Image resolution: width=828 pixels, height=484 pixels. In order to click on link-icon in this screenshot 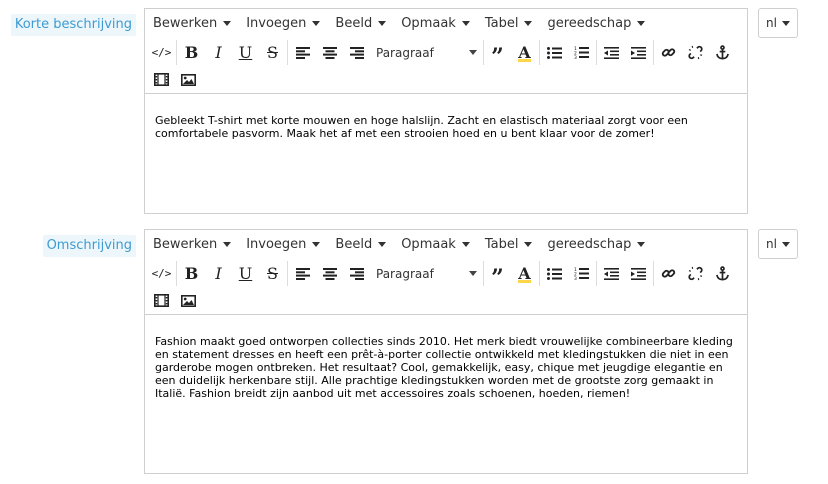, I will do `click(668, 273)`.